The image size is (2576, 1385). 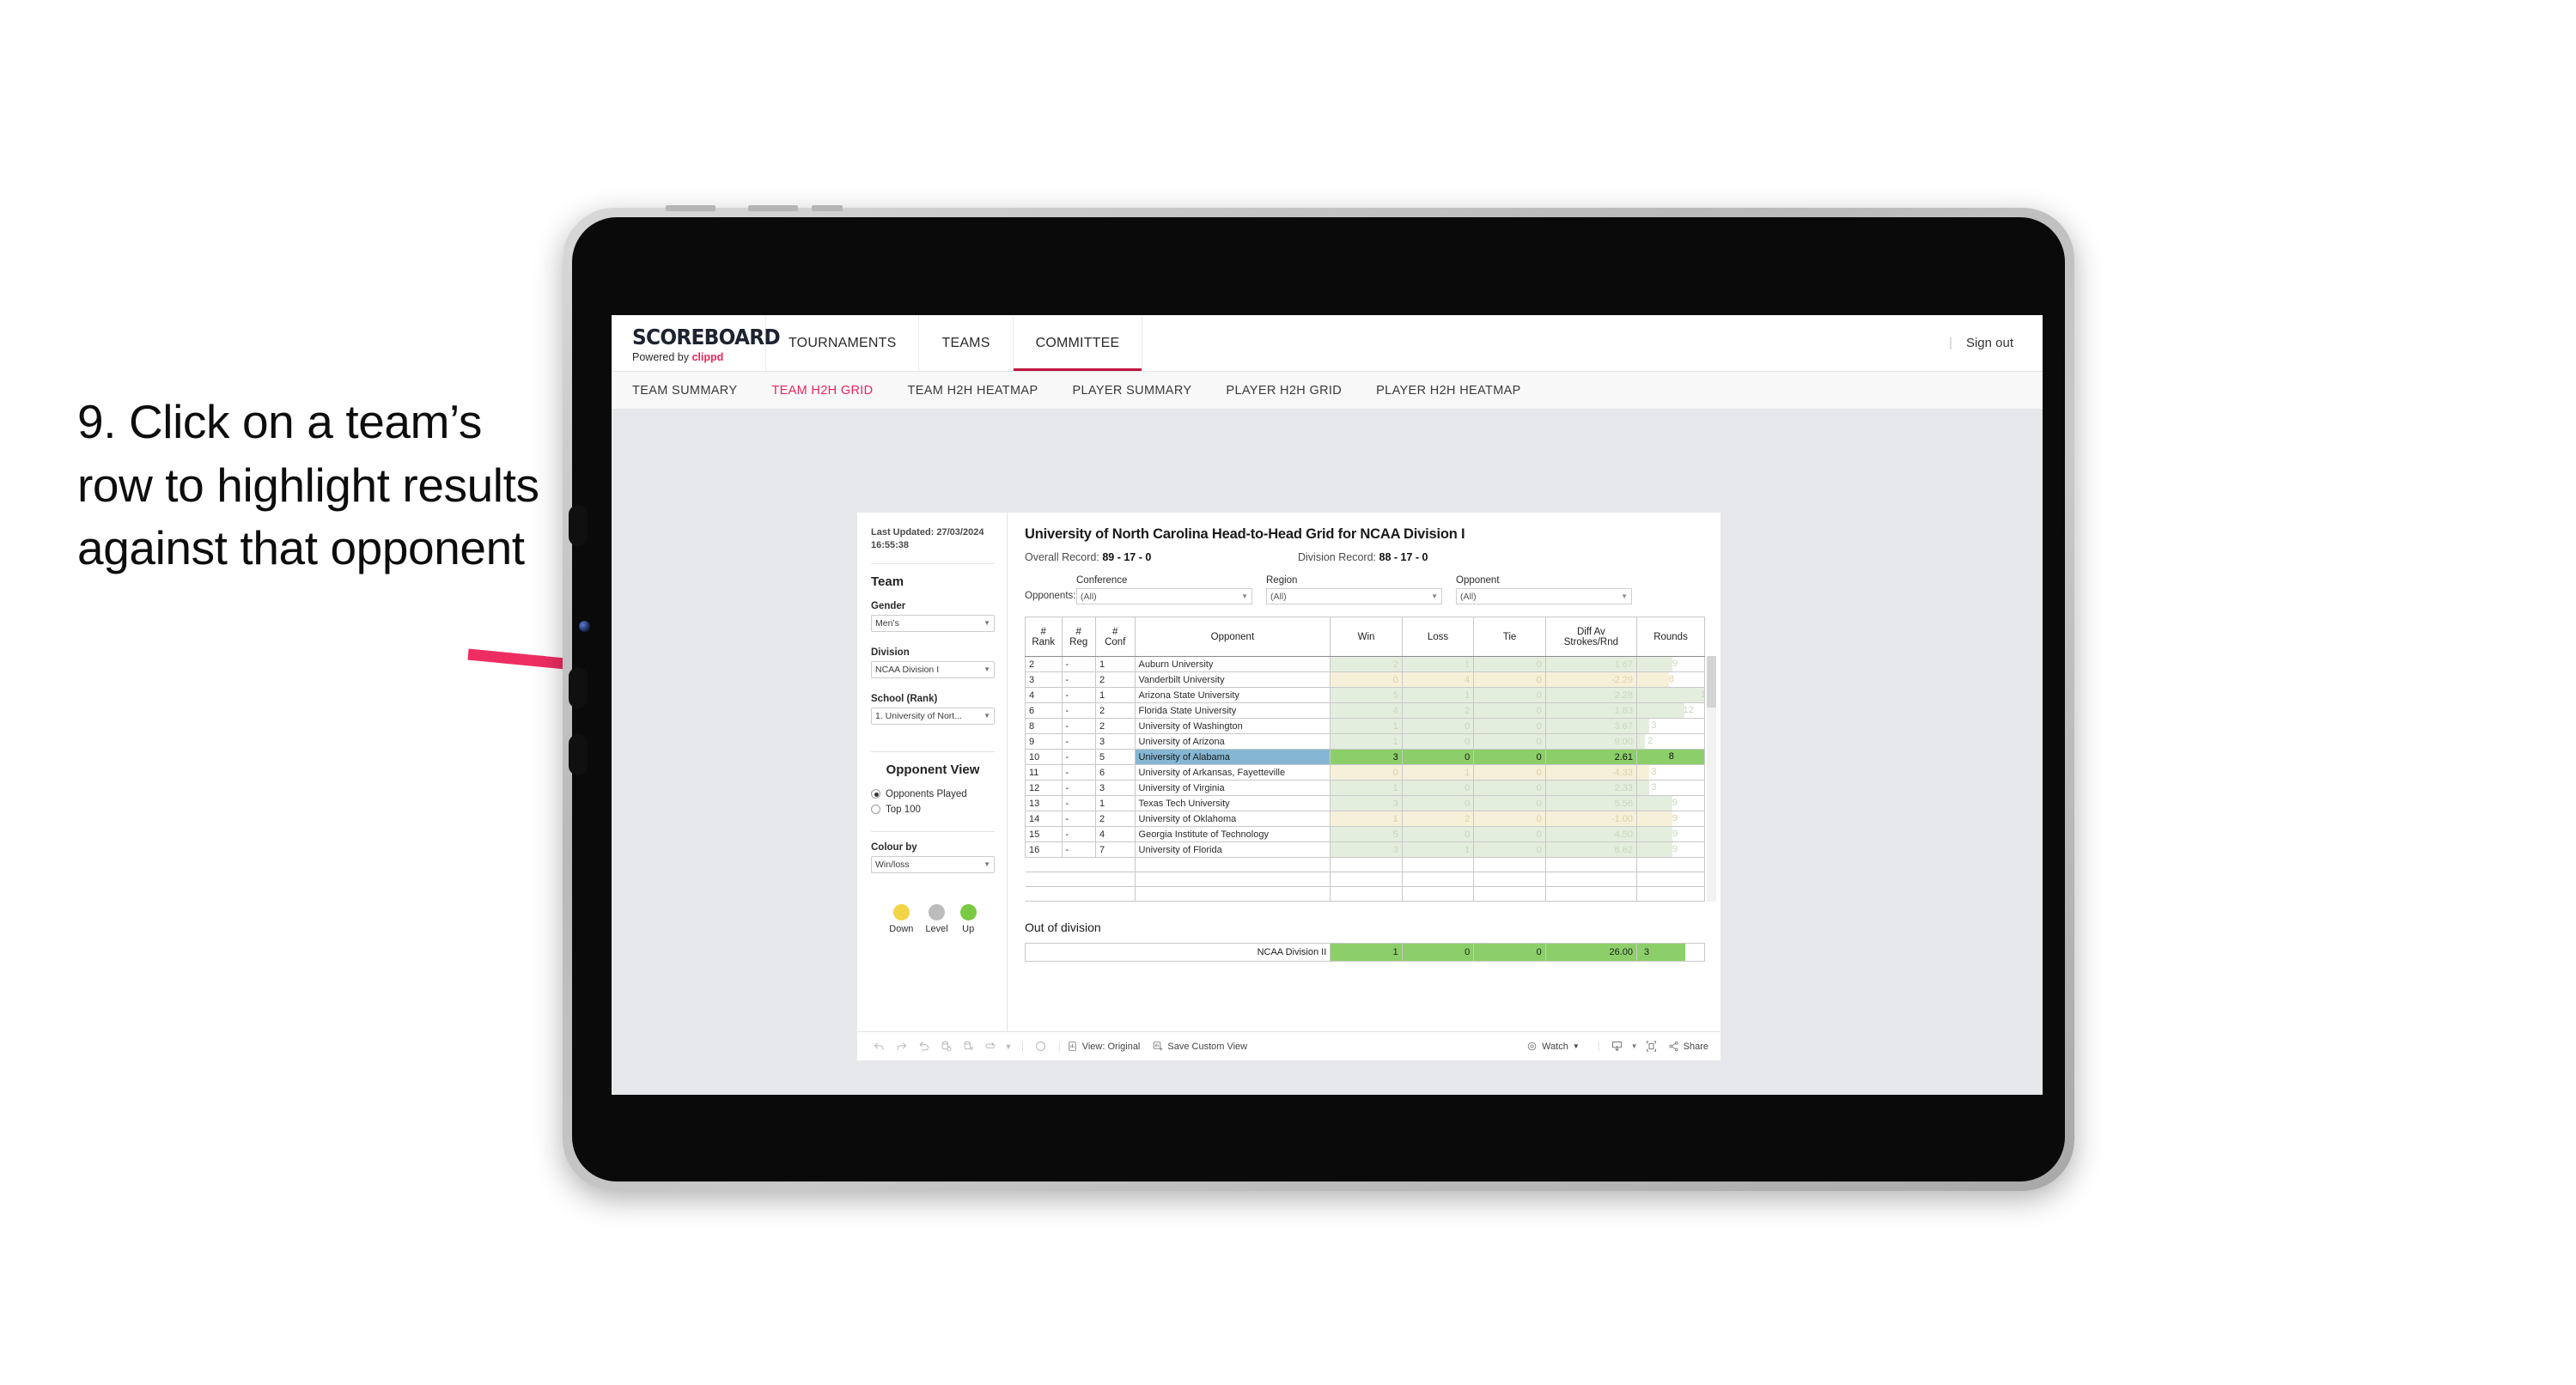 I want to click on share-label: Share, so click(x=1695, y=1046).